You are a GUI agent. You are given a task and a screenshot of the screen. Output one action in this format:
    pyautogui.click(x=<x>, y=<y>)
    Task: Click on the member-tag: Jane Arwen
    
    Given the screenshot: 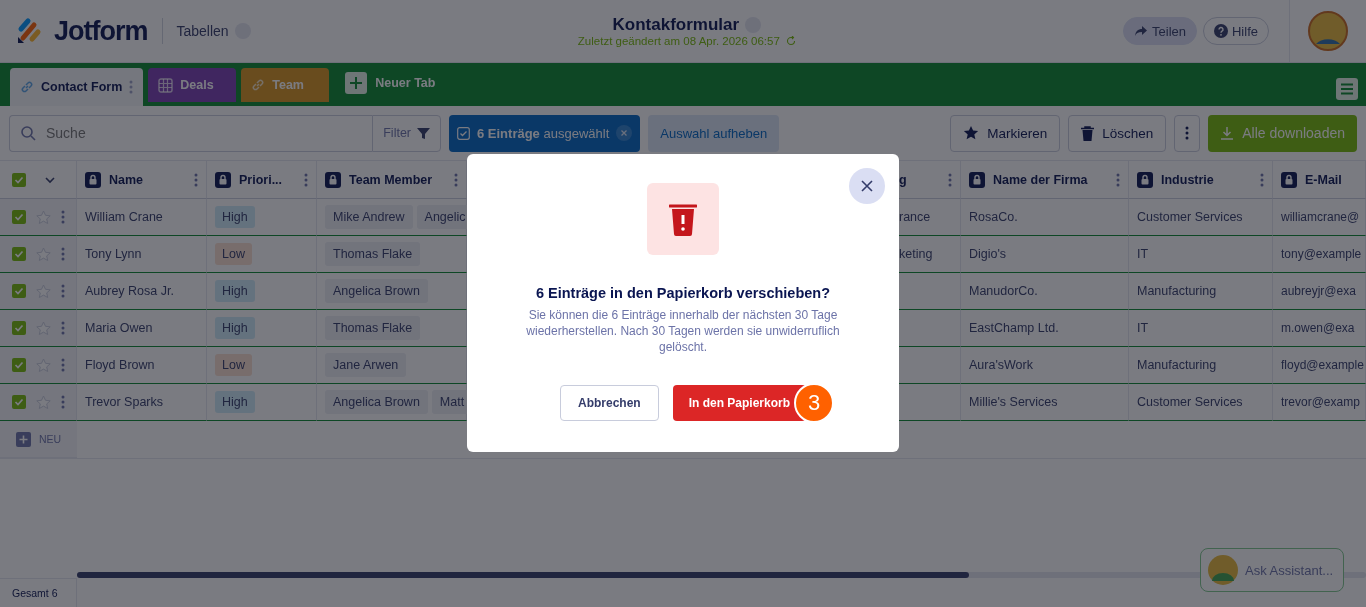 What is the action you would take?
    pyautogui.click(x=366, y=365)
    